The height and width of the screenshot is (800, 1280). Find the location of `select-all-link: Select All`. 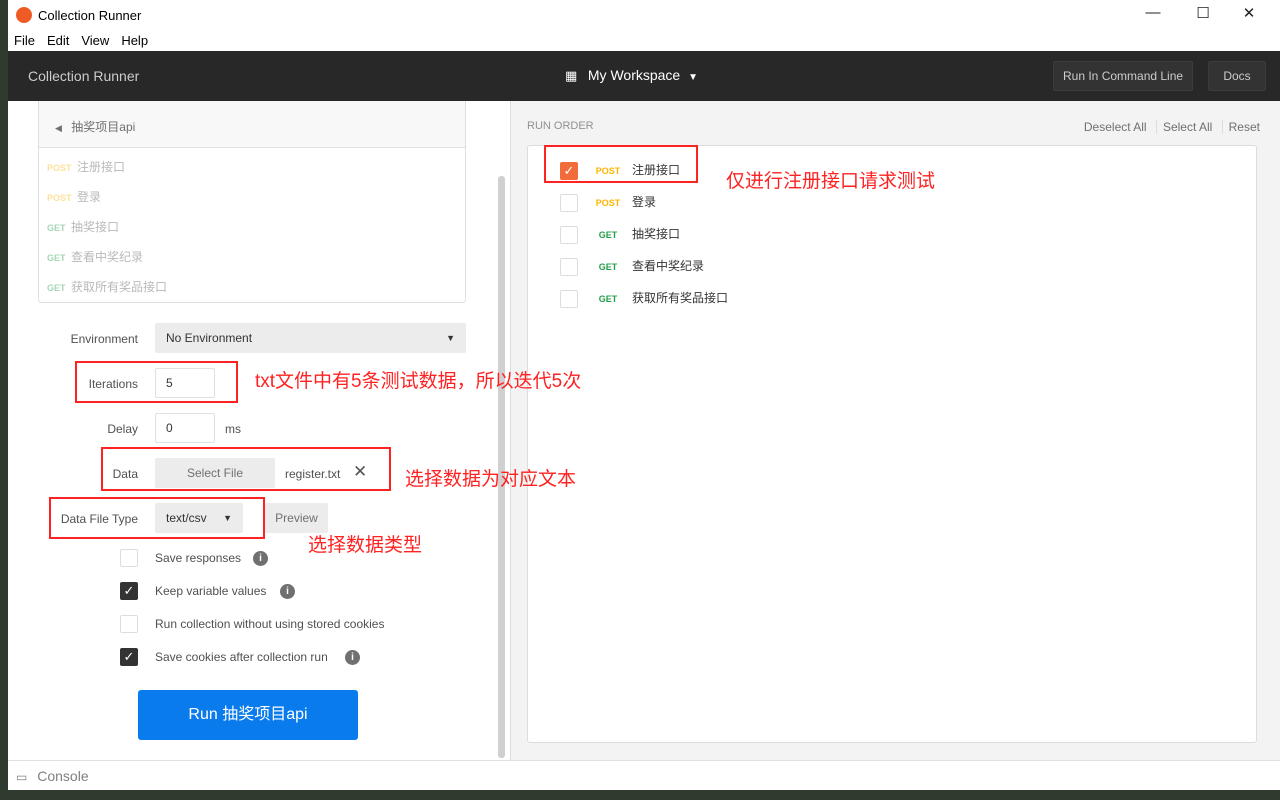

select-all-link: Select All is located at coordinates (1187, 127).